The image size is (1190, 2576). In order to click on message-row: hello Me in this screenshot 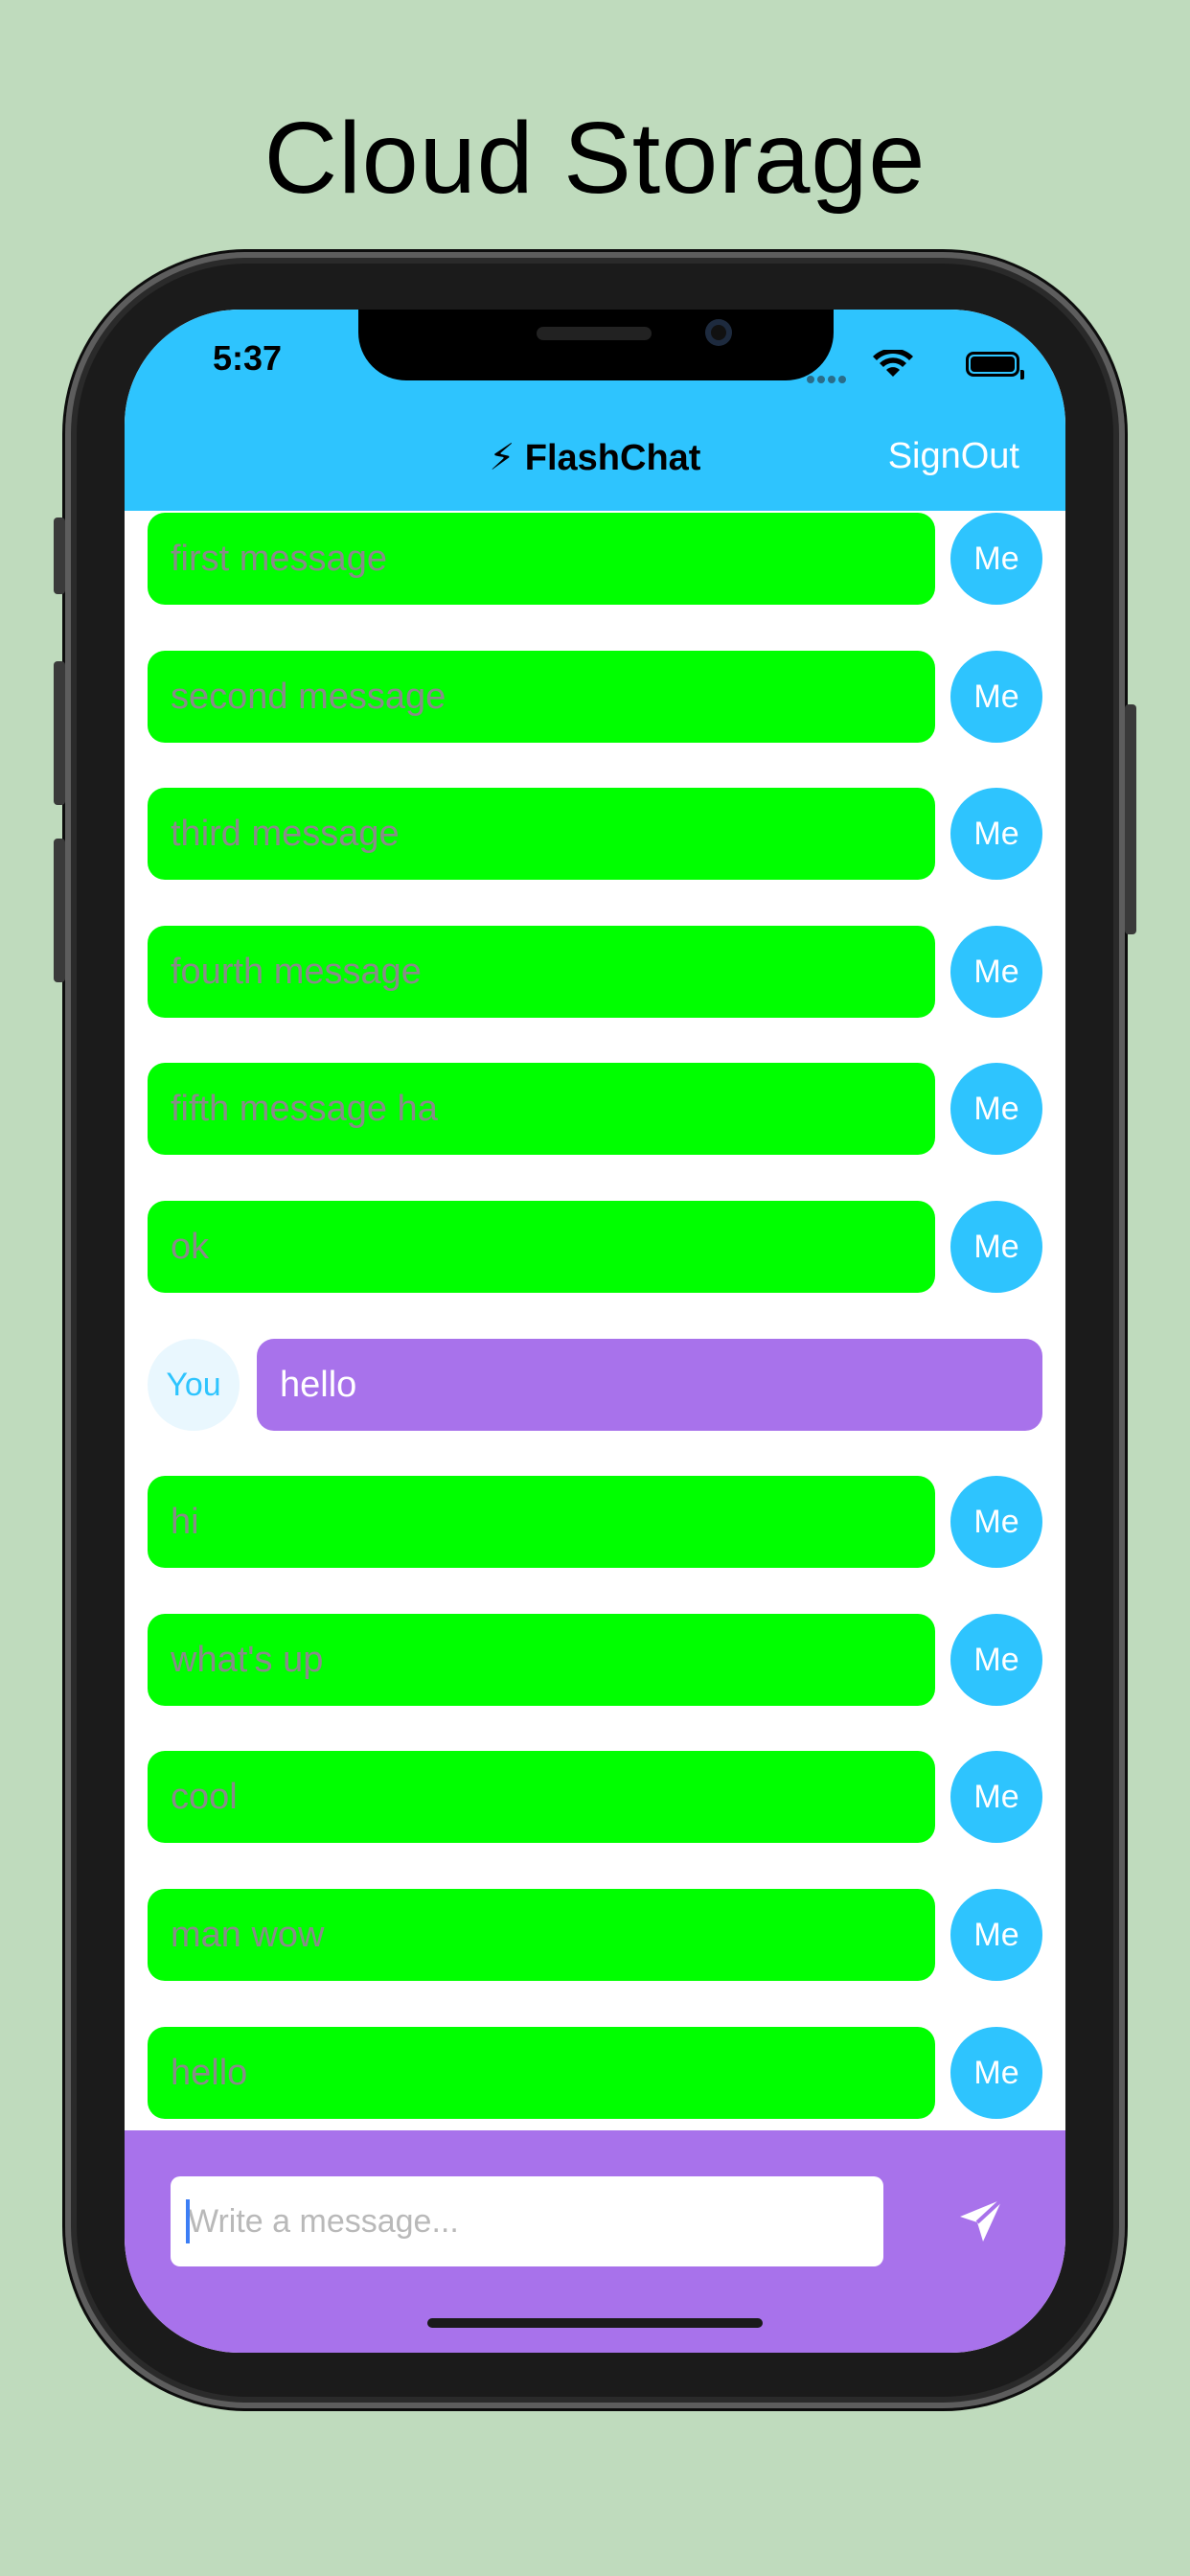, I will do `click(595, 2073)`.